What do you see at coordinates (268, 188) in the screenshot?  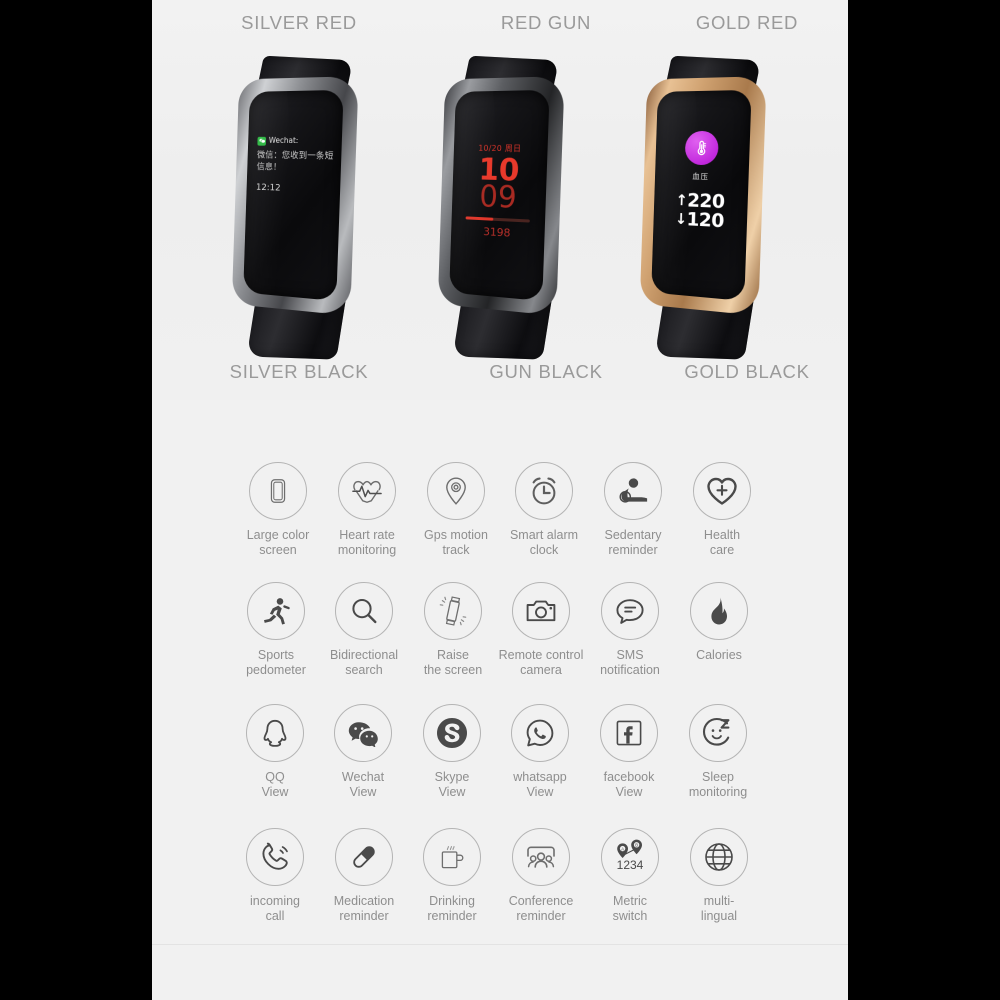 I see `notification-time: 12:12` at bounding box center [268, 188].